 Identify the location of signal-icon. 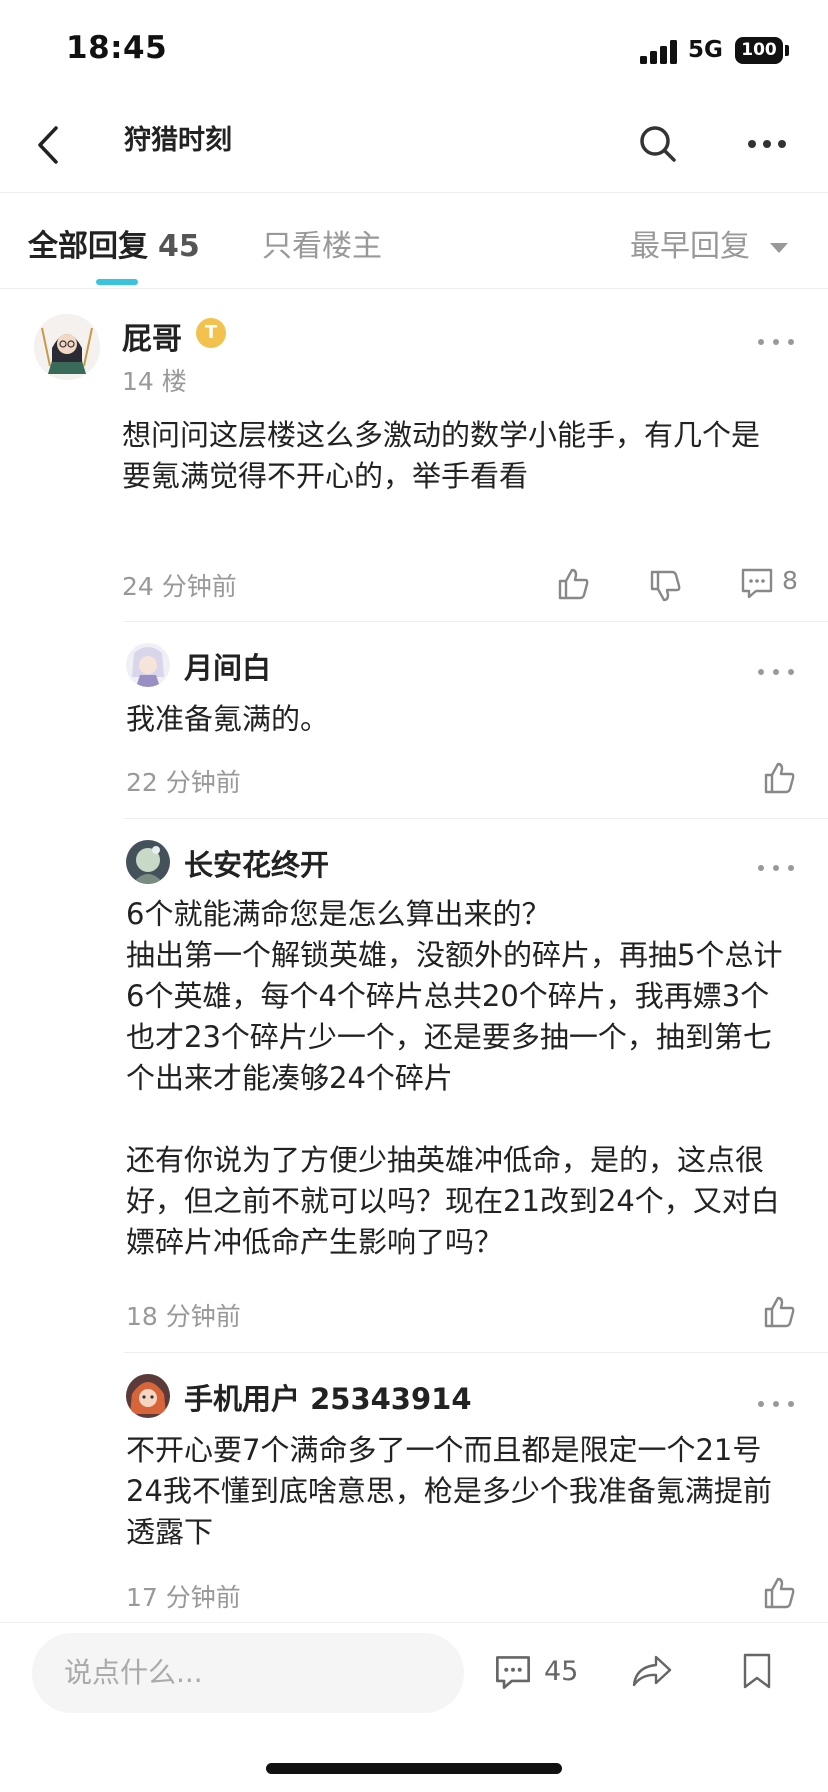
(659, 52).